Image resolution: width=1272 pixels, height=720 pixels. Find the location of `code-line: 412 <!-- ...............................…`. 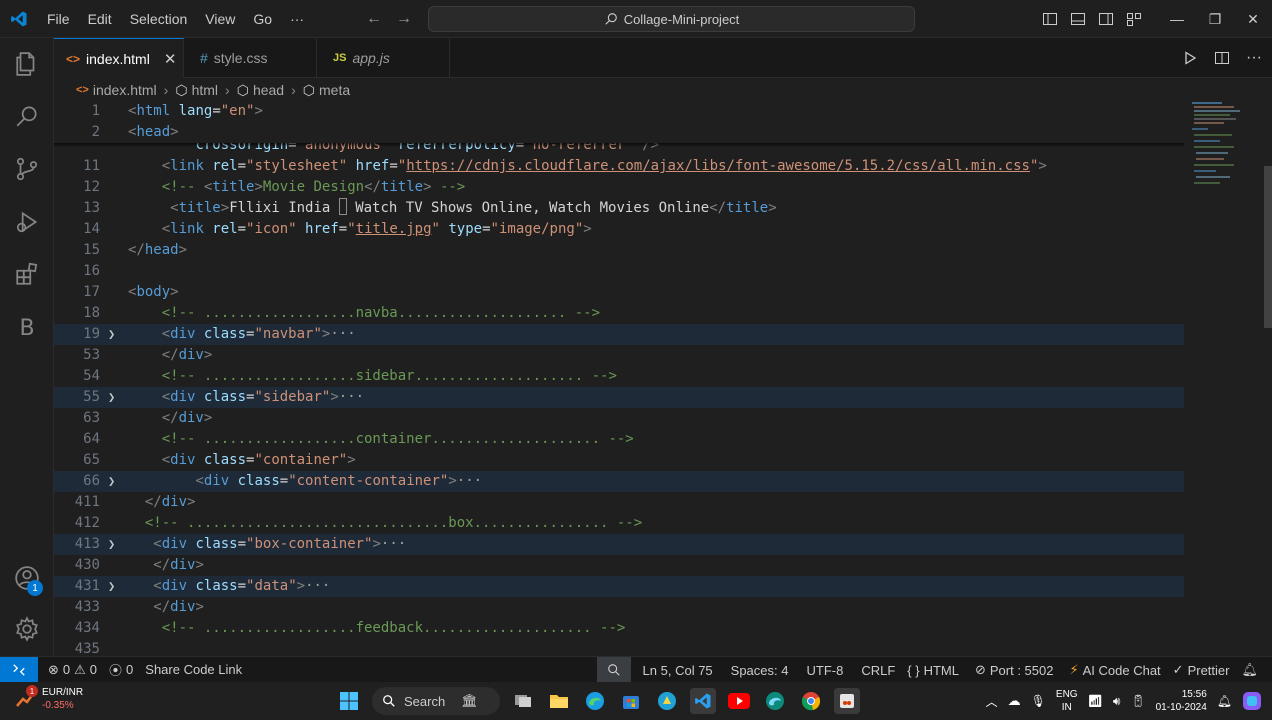

code-line: 412 <!-- ...............................… is located at coordinates (619, 523).